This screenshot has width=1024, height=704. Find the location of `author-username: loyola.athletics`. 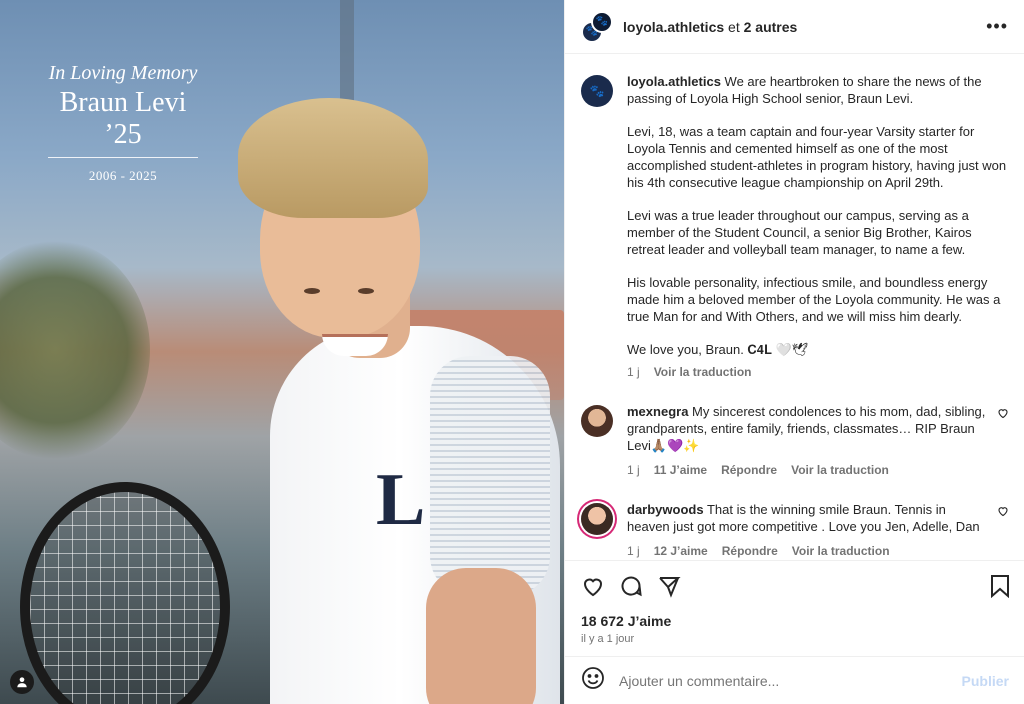

author-username: loyola.athletics is located at coordinates (673, 27).